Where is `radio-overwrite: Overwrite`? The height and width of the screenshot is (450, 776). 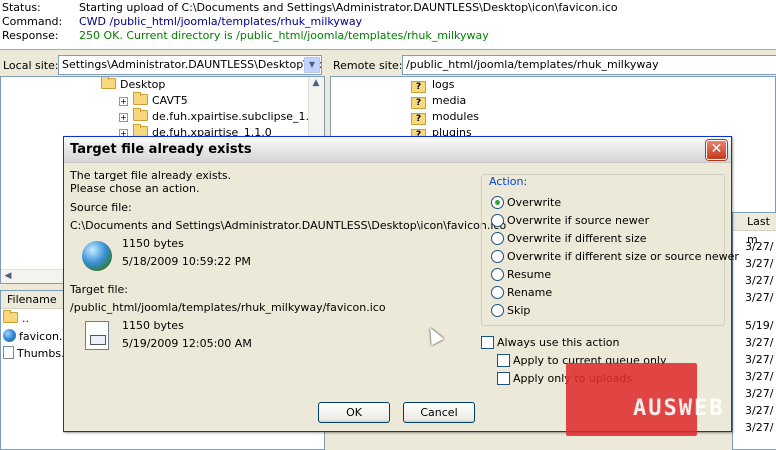
radio-overwrite: Overwrite is located at coordinates (526, 203).